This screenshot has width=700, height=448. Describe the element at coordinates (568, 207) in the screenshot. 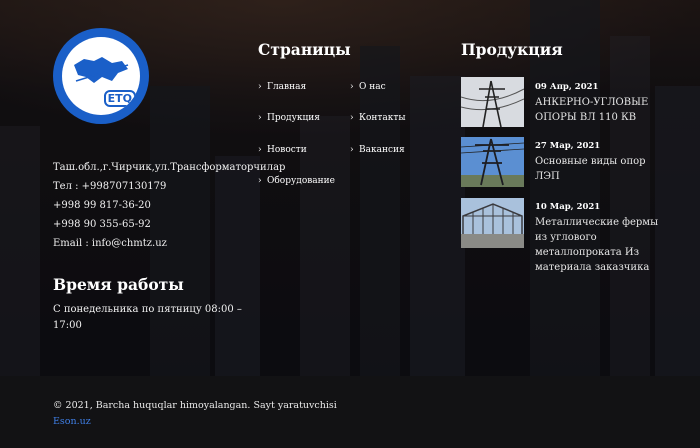

I see `product-date: 10 Мар, 2021` at that location.